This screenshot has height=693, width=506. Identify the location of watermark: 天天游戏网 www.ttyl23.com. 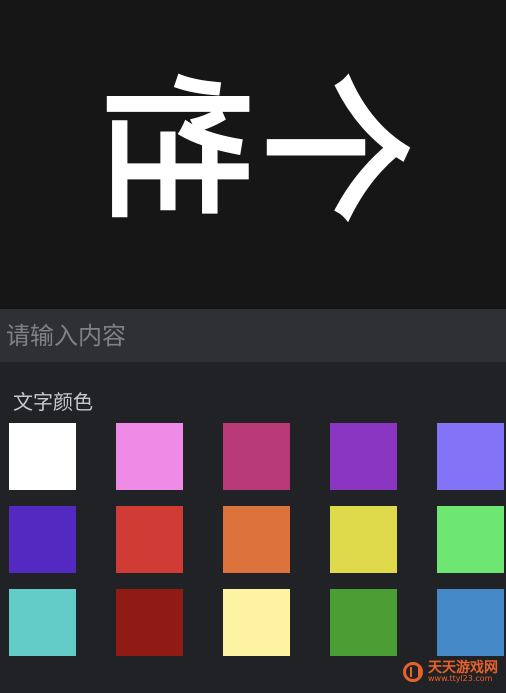
(450, 672).